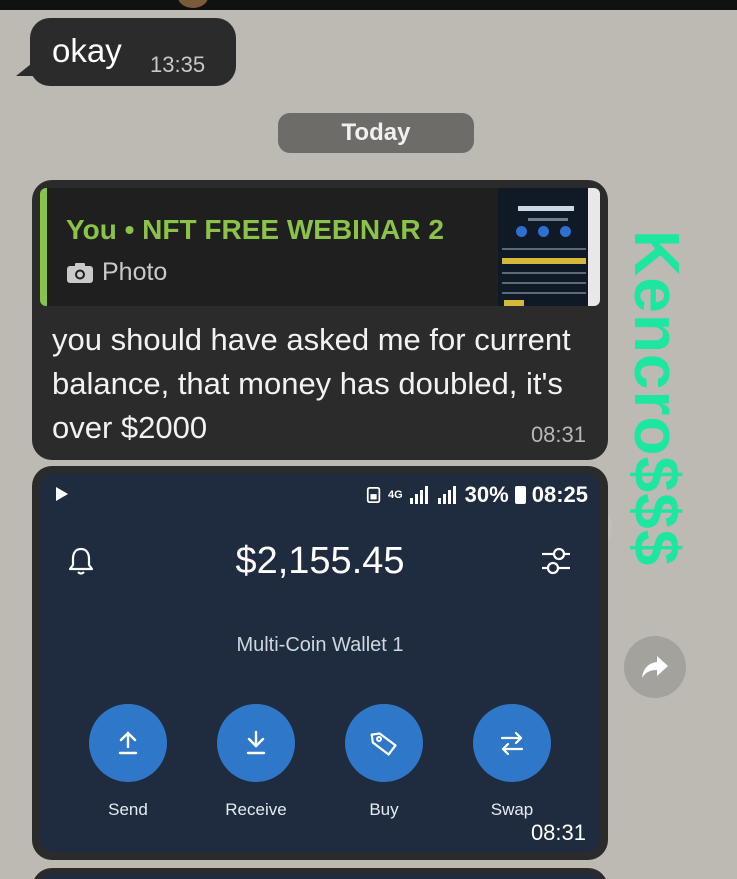  Describe the element at coordinates (193, 4) in the screenshot. I see `avatar` at that location.